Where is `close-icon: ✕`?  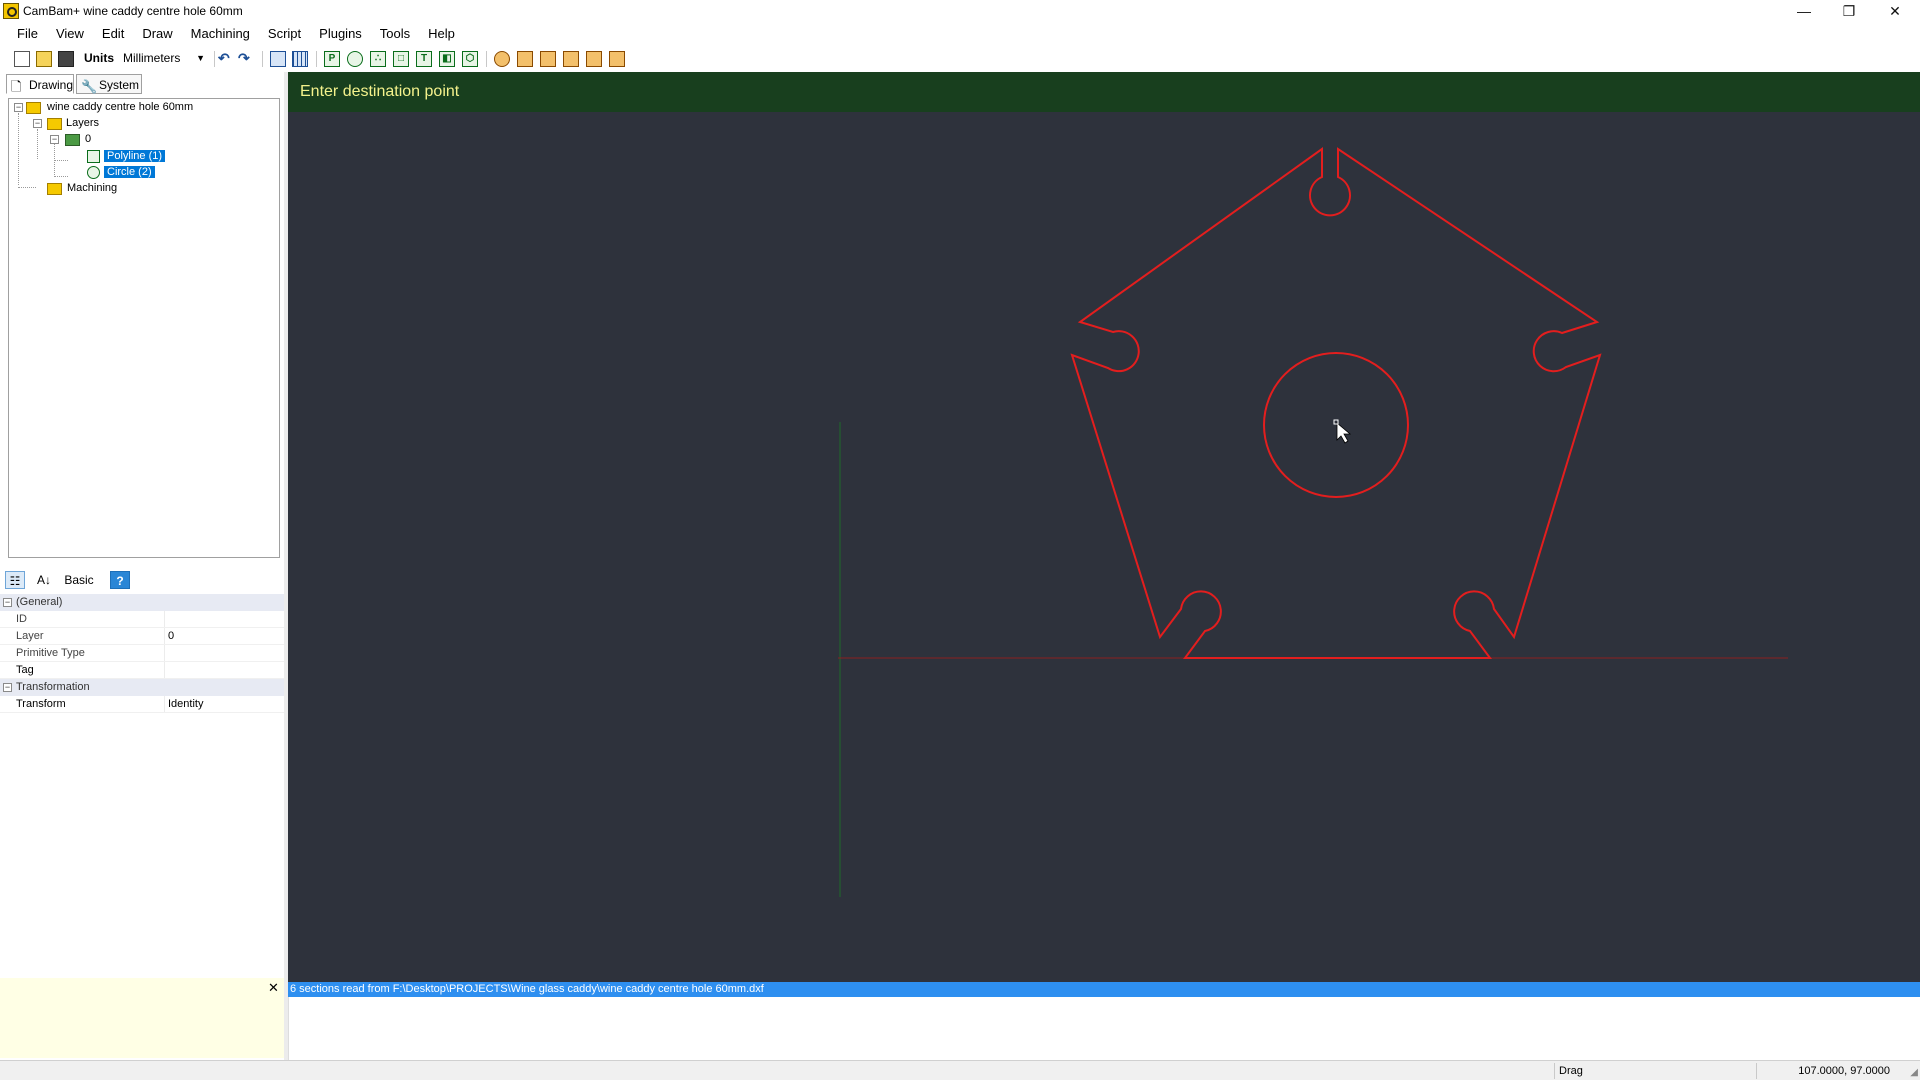 close-icon: ✕ is located at coordinates (273, 988).